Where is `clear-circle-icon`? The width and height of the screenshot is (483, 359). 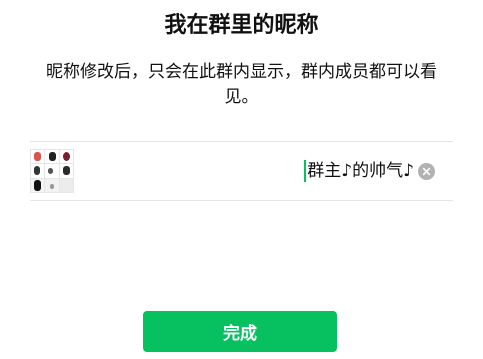 clear-circle-icon is located at coordinates (426, 171).